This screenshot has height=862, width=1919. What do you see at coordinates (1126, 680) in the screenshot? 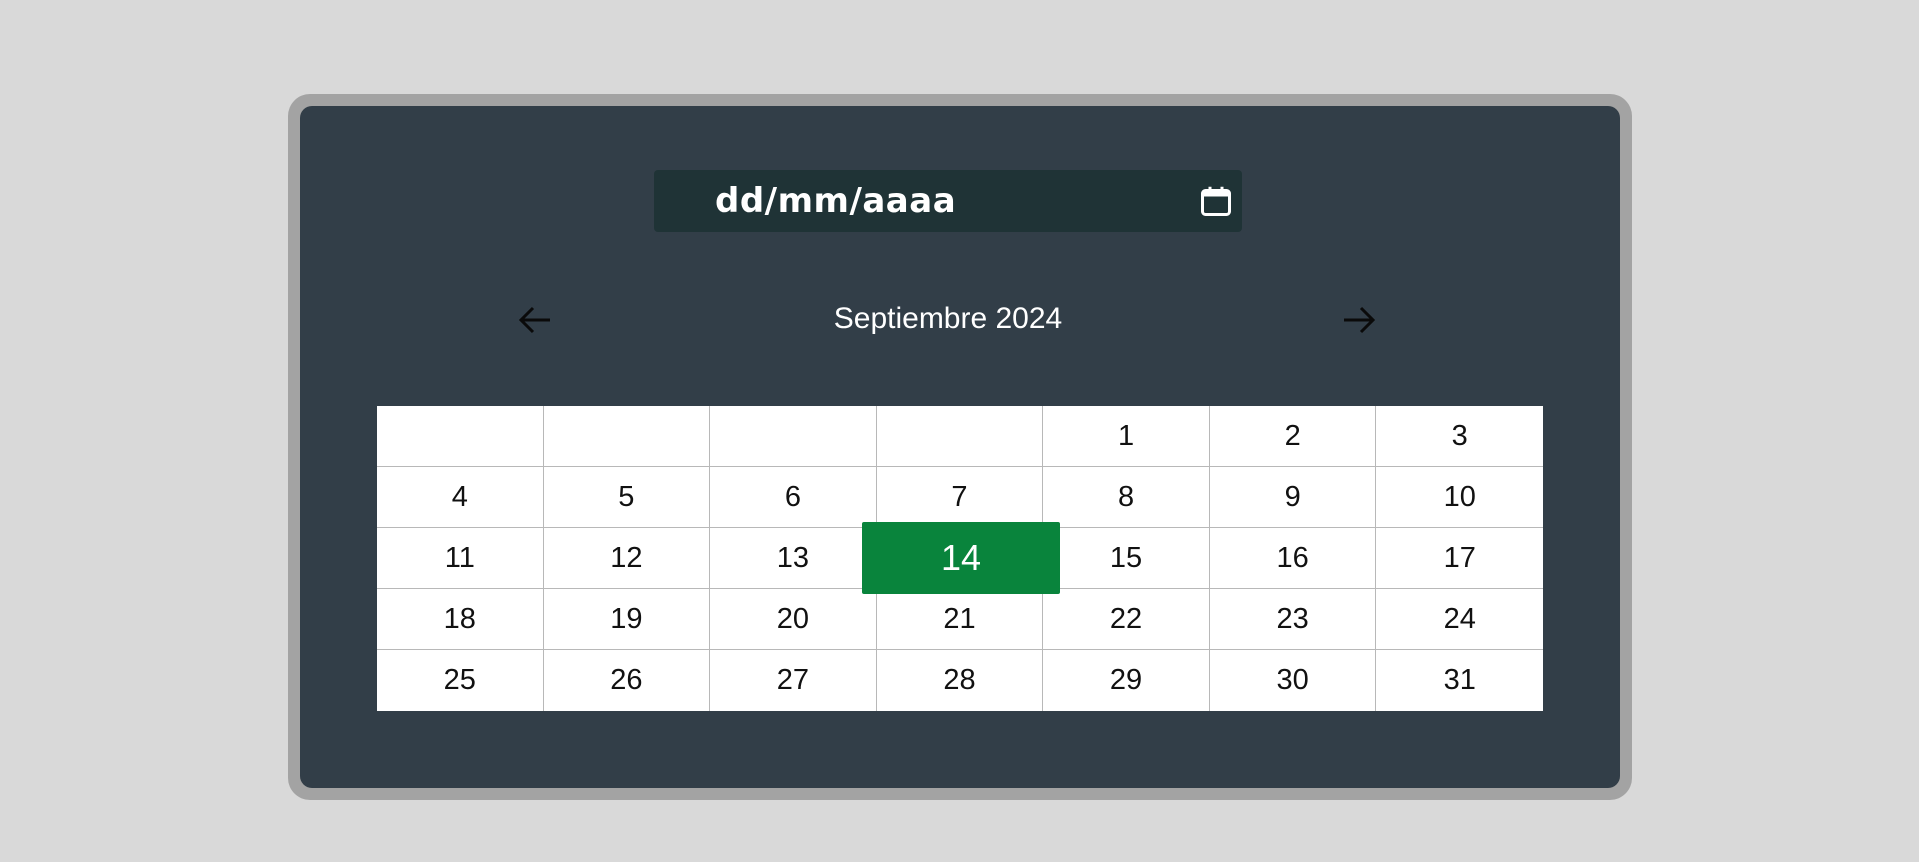
I see `day-cell: 29` at bounding box center [1126, 680].